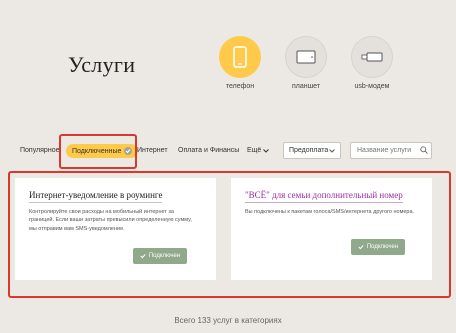  Describe the element at coordinates (254, 150) in the screenshot. I see `tab-more-label: Ещё` at that location.